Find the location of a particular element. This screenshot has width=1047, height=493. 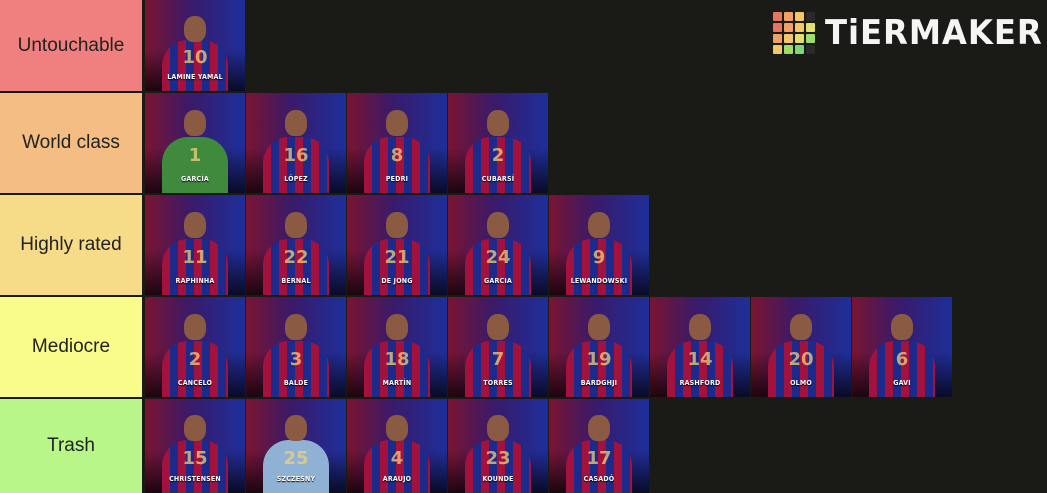

player-card: 21 DE JONG is located at coordinates (397, 245).